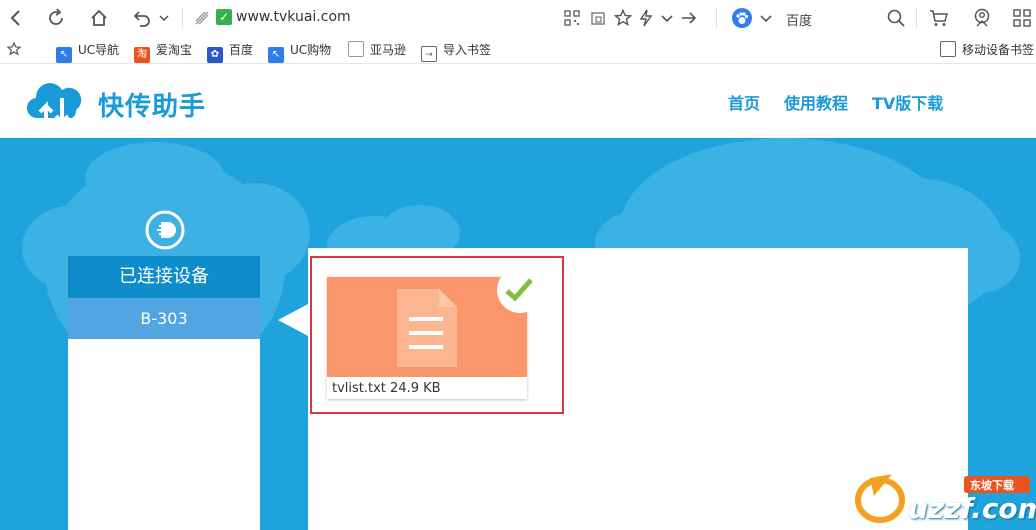 This screenshot has width=1036, height=530. What do you see at coordinates (99, 18) in the screenshot?
I see `home-icon` at bounding box center [99, 18].